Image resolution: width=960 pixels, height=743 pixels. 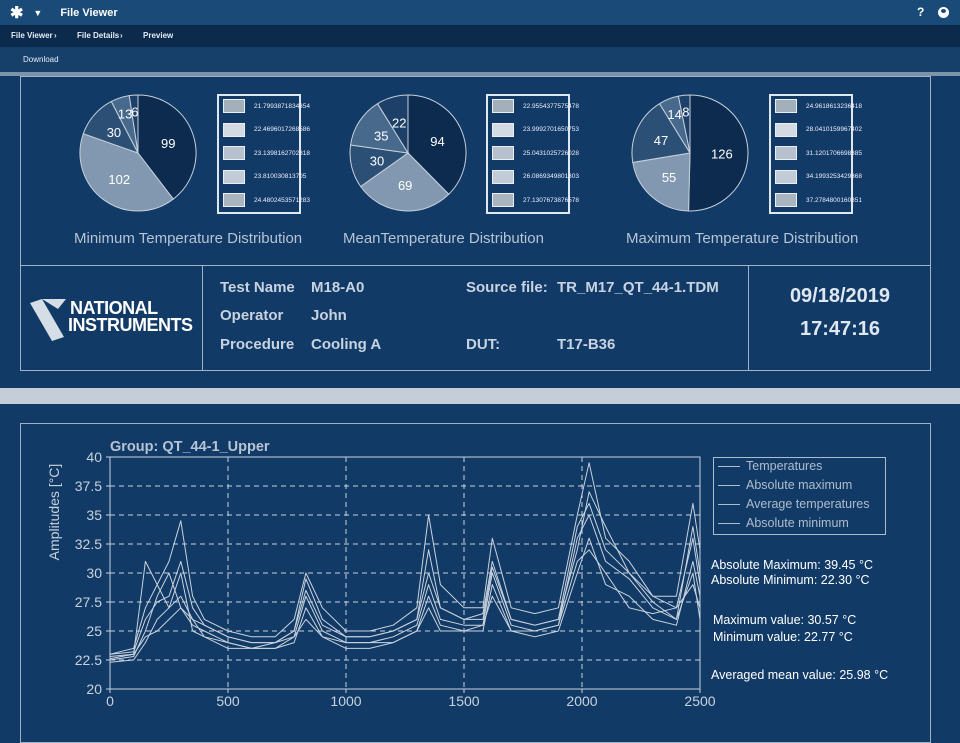 What do you see at coordinates (88, 486) in the screenshot?
I see `y-tick-label: 37.5` at bounding box center [88, 486].